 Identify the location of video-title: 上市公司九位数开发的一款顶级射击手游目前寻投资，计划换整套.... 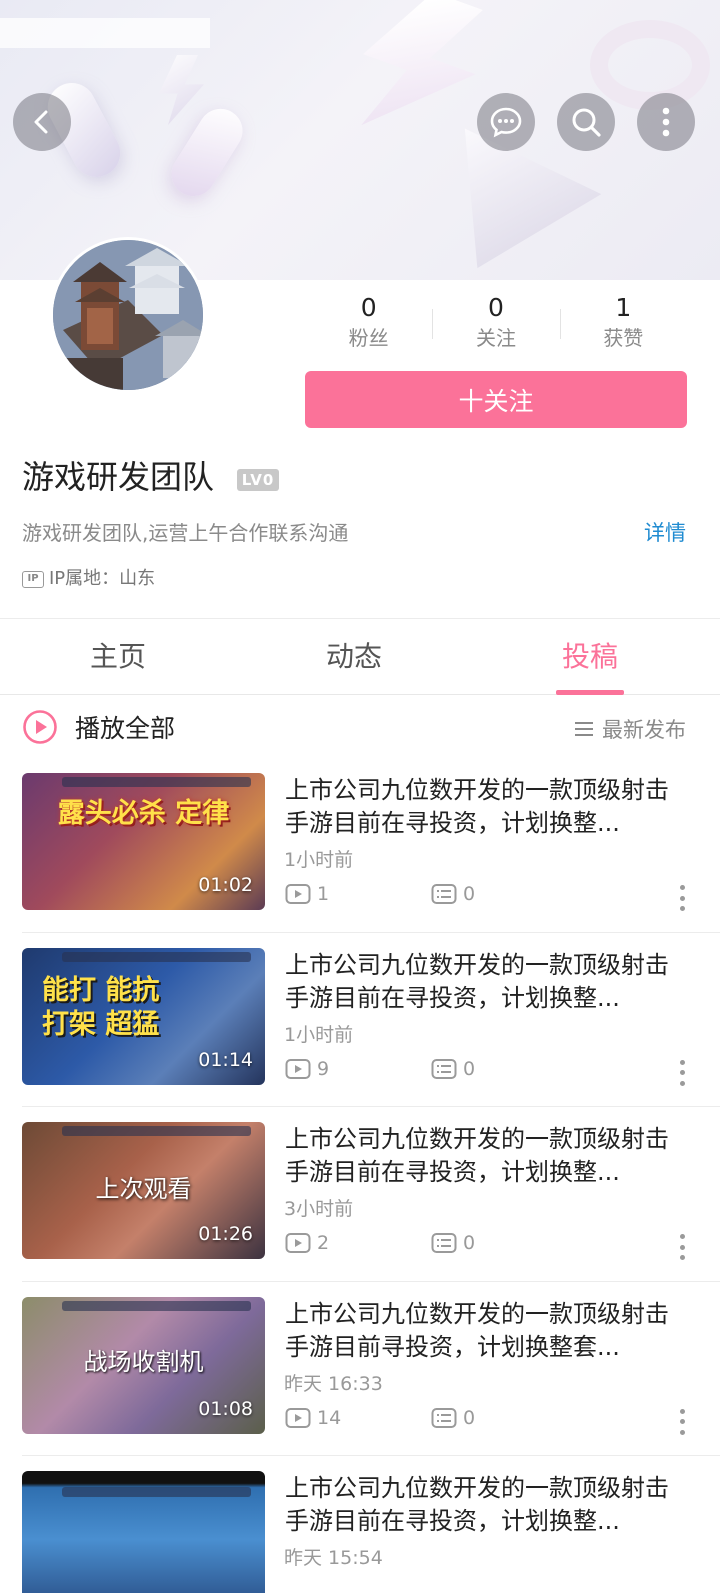
(487, 1331).